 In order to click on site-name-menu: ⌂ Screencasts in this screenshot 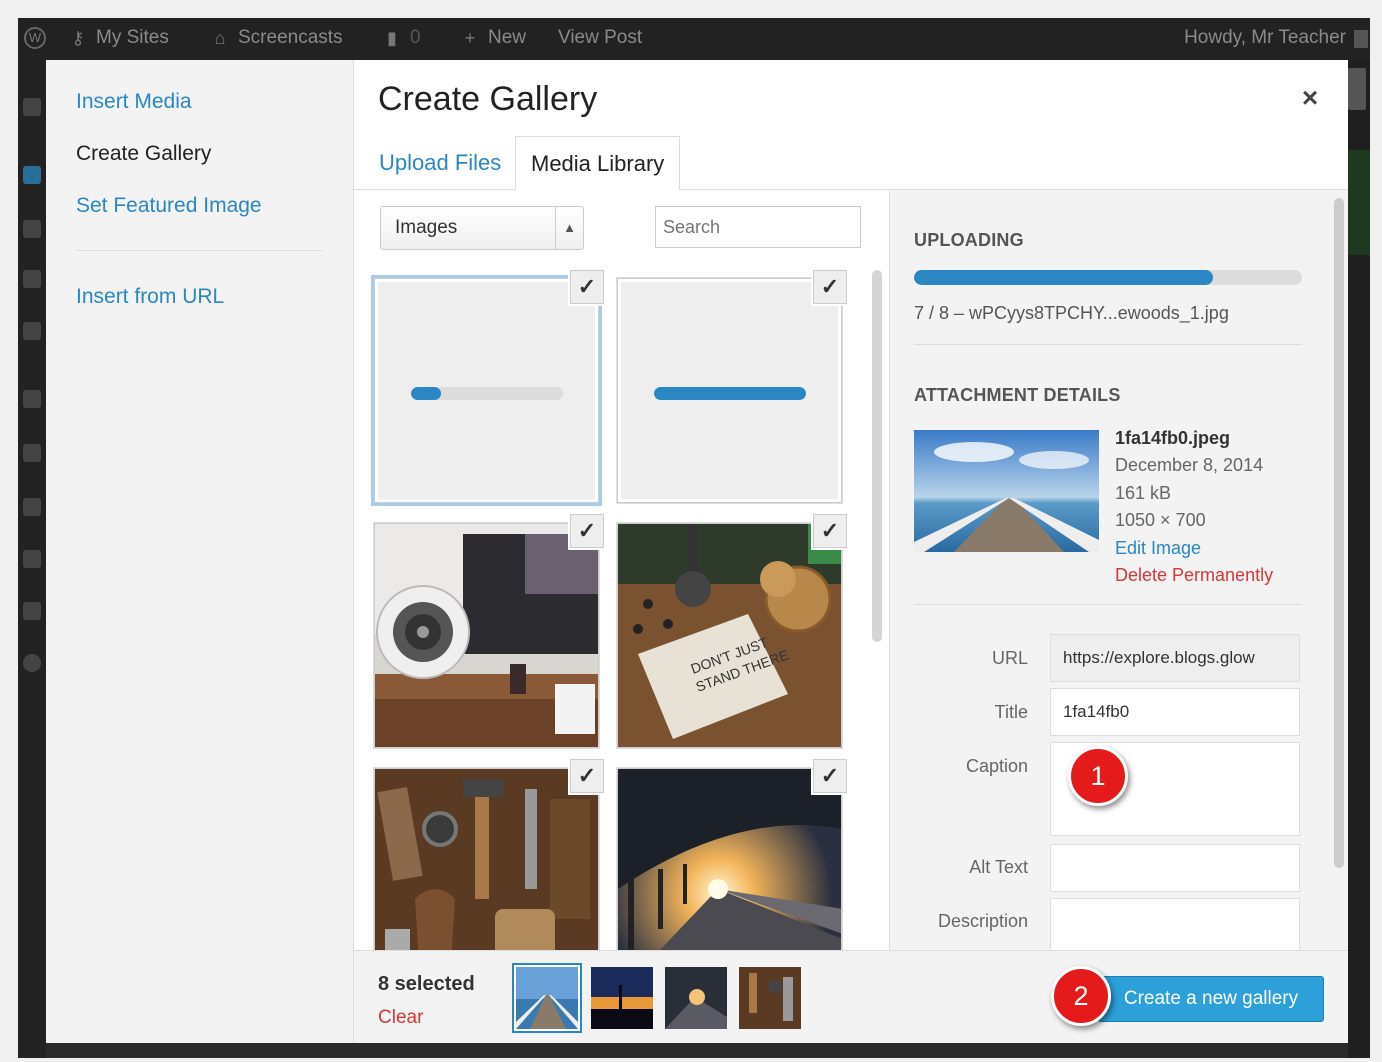, I will do `click(276, 38)`.